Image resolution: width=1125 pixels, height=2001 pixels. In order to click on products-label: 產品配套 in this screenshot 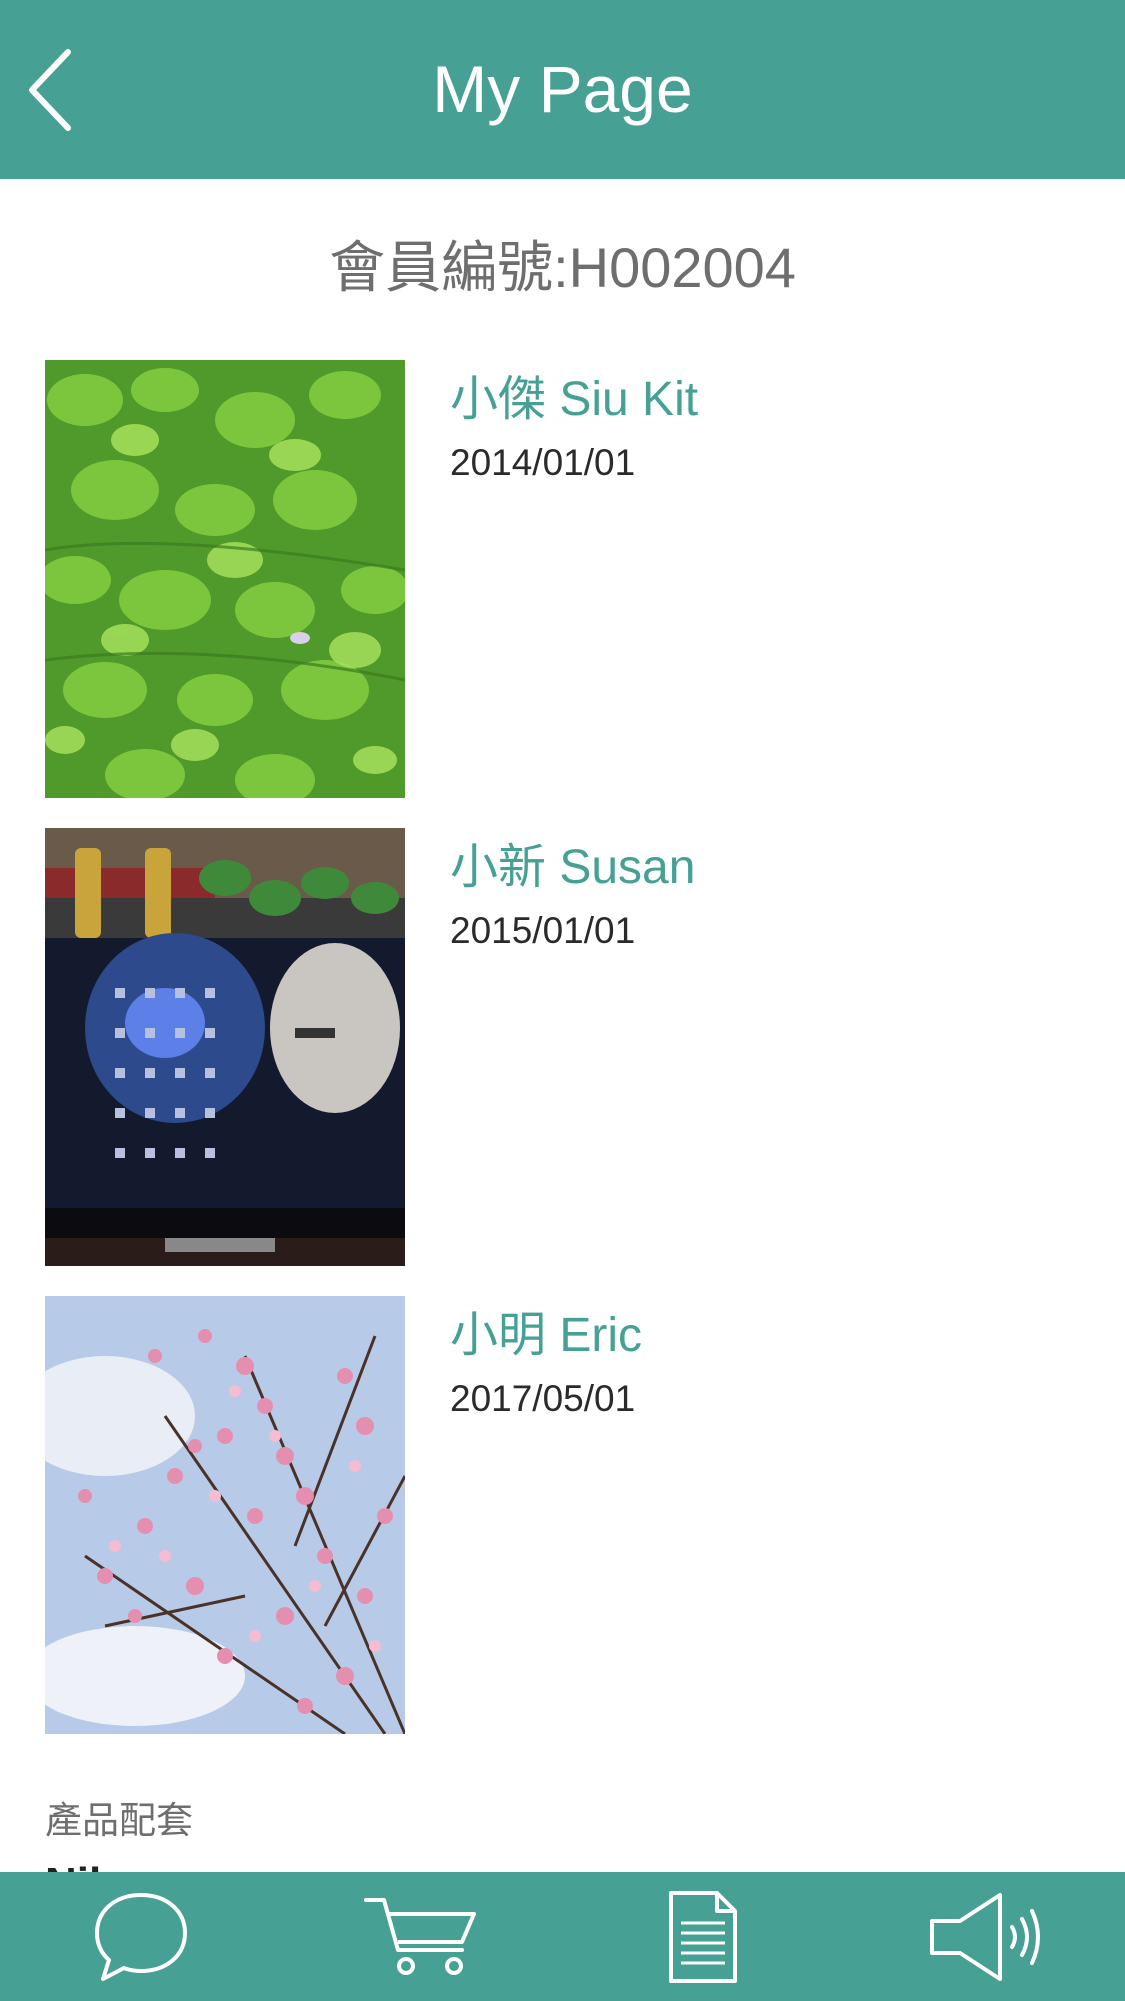, I will do `click(119, 1820)`.